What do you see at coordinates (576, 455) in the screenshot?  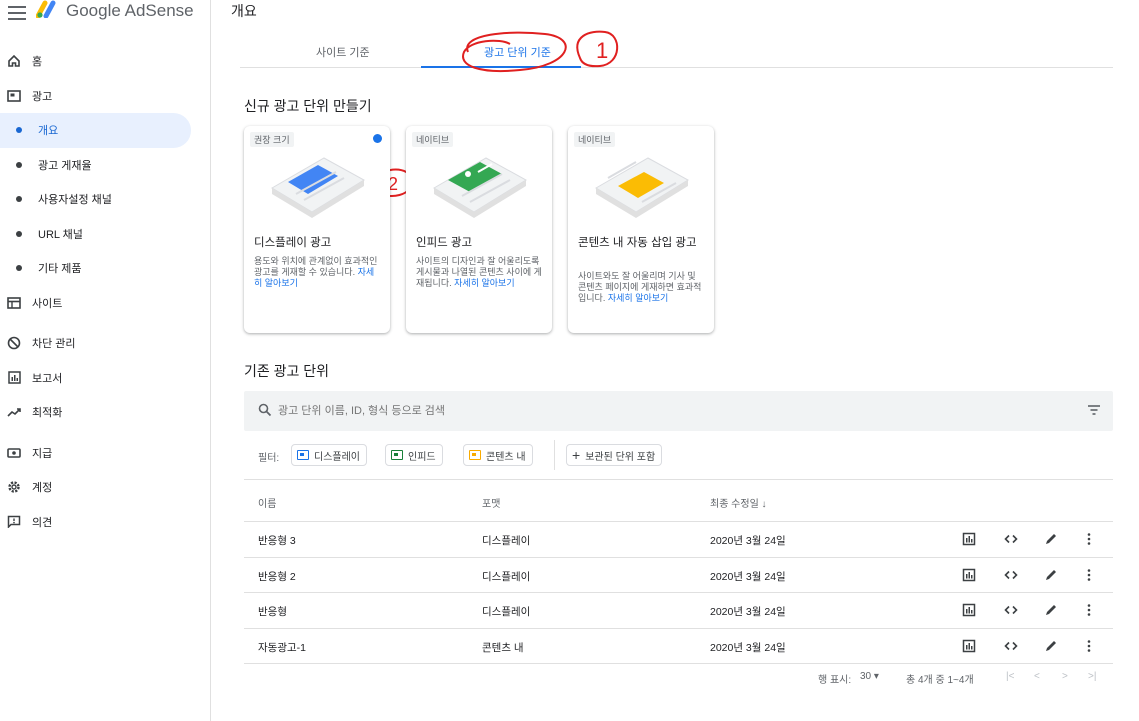 I see `plus-icon: +` at bounding box center [576, 455].